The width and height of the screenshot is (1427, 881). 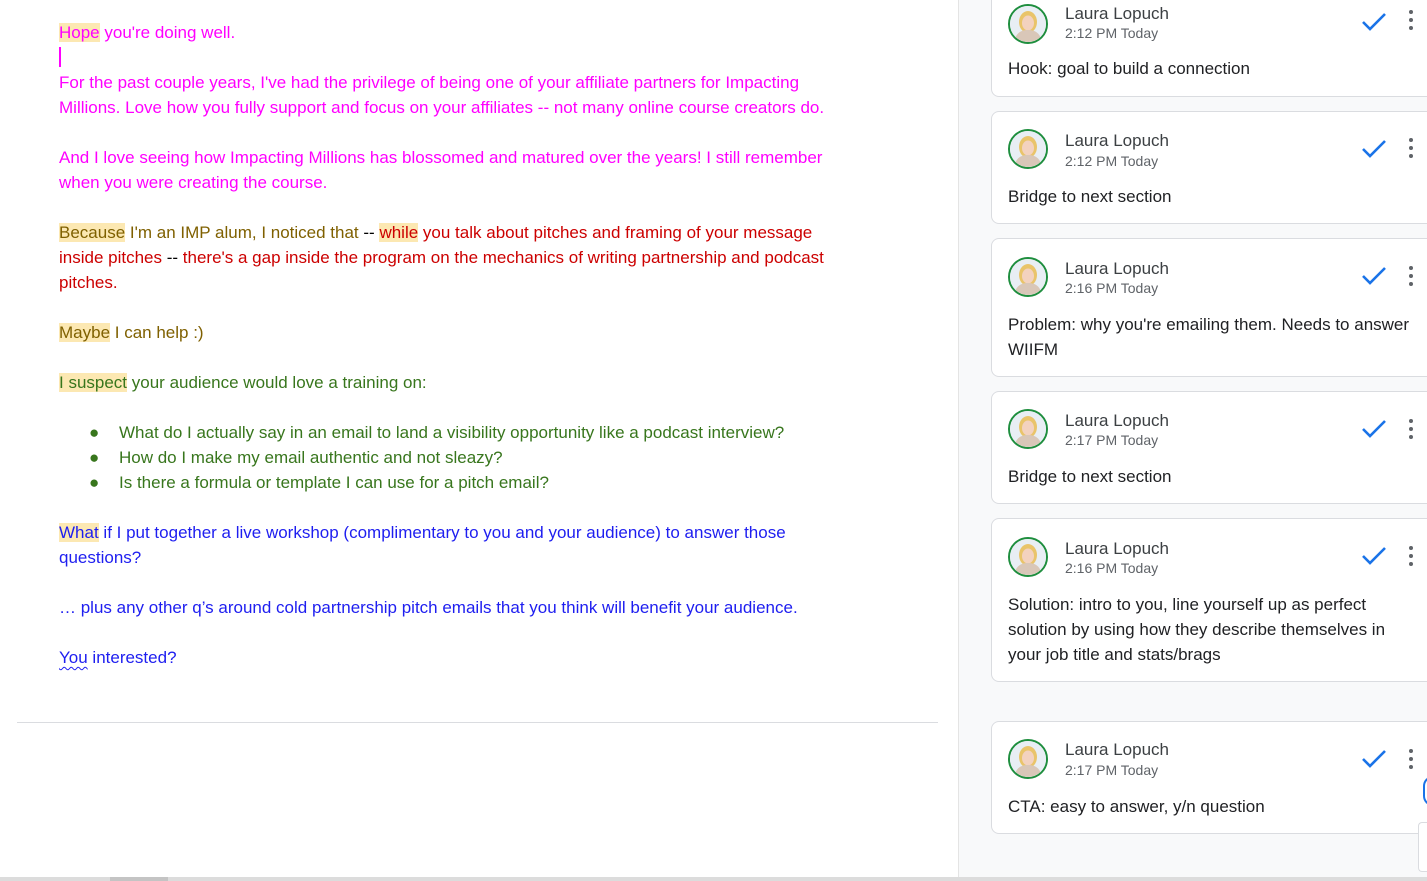 I want to click on paragraph-text: you're doing well., so click(x=167, y=32).